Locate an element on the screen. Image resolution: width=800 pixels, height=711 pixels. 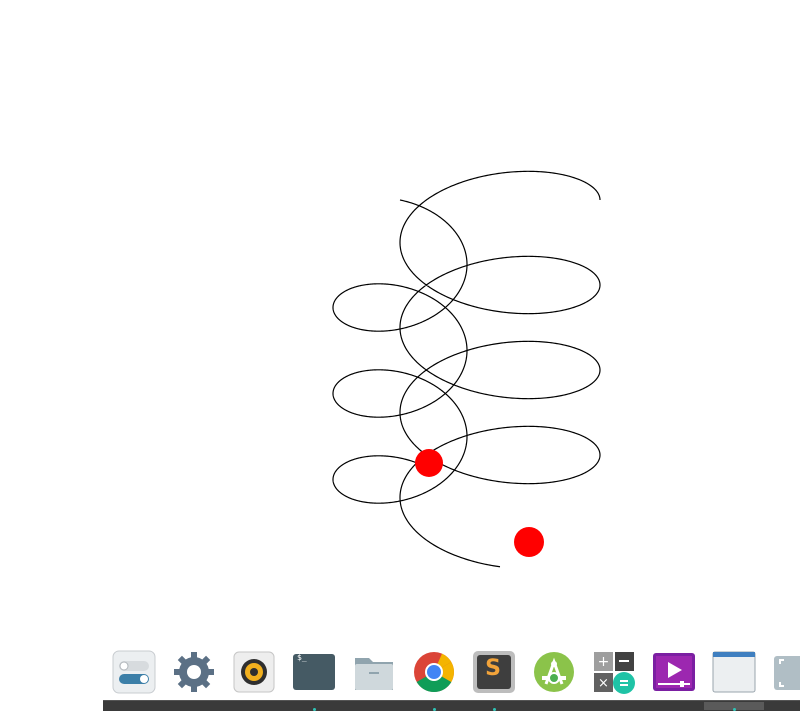
terminal-prompt-text: $_ is located at coordinates (302, 657).